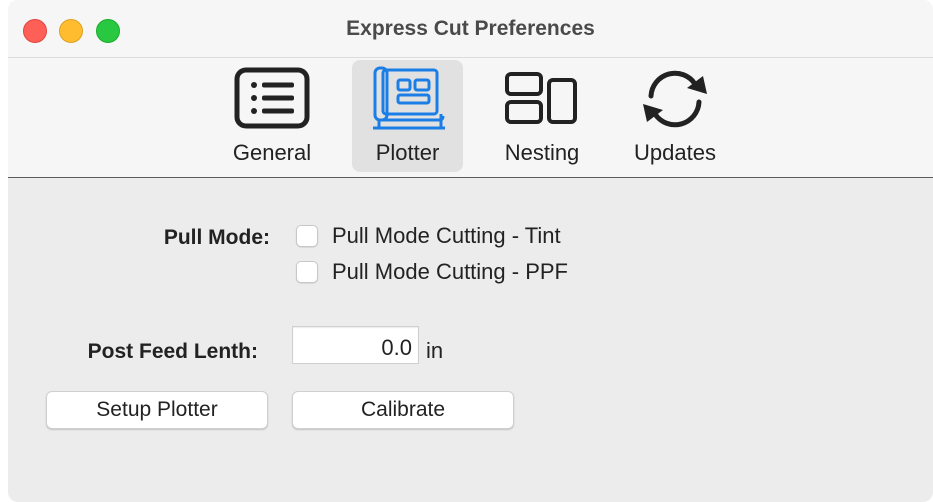 The image size is (933, 502). I want to click on tab-plotter: Plotter, so click(407, 116).